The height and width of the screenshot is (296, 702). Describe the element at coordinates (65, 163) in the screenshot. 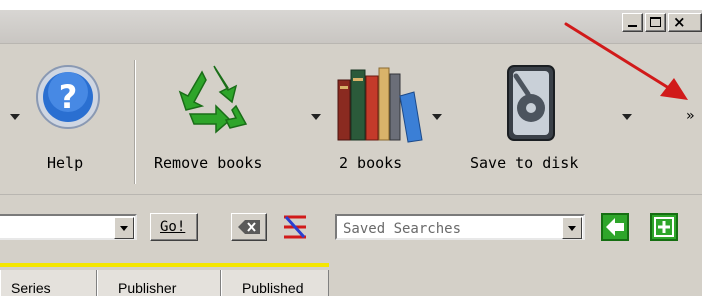

I see `help-label: Help` at that location.